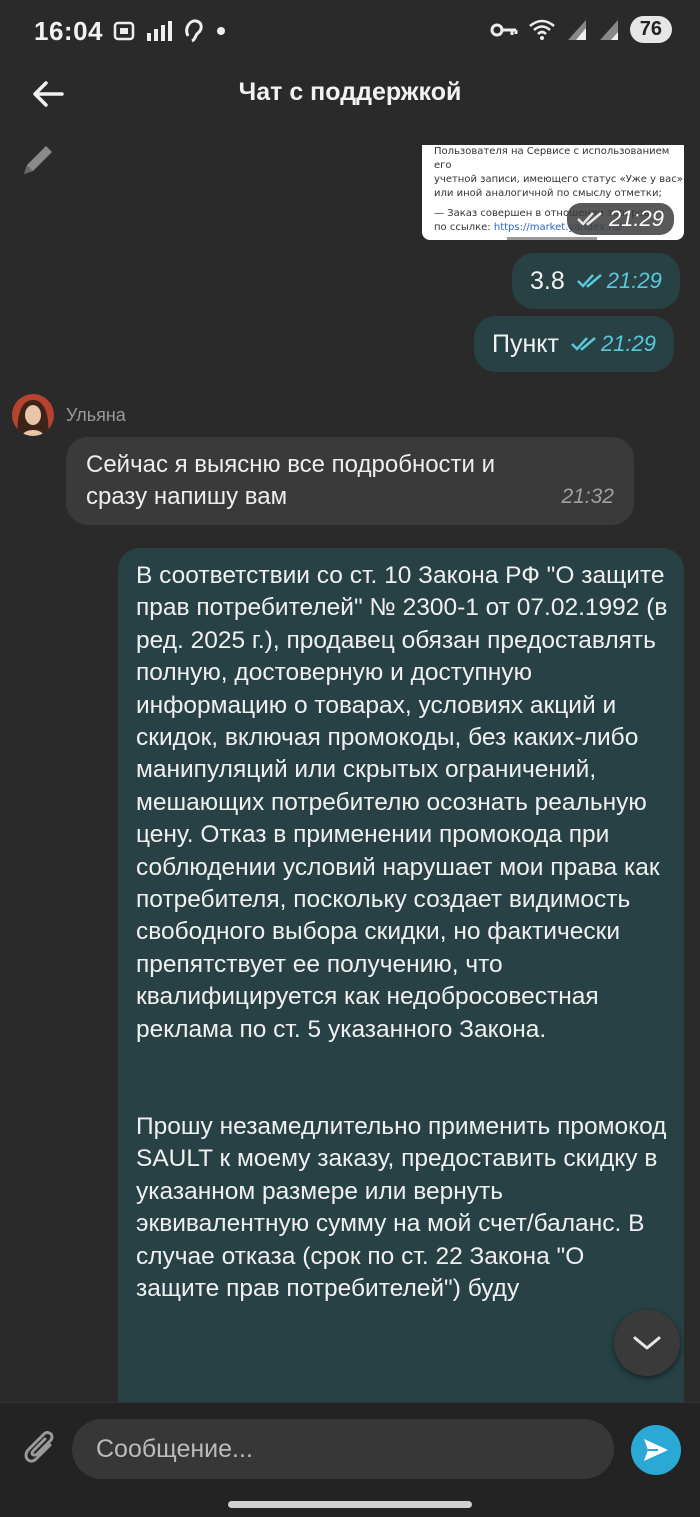 The height and width of the screenshot is (1517, 700). What do you see at coordinates (124, 31) in the screenshot?
I see `screenshot-icon` at bounding box center [124, 31].